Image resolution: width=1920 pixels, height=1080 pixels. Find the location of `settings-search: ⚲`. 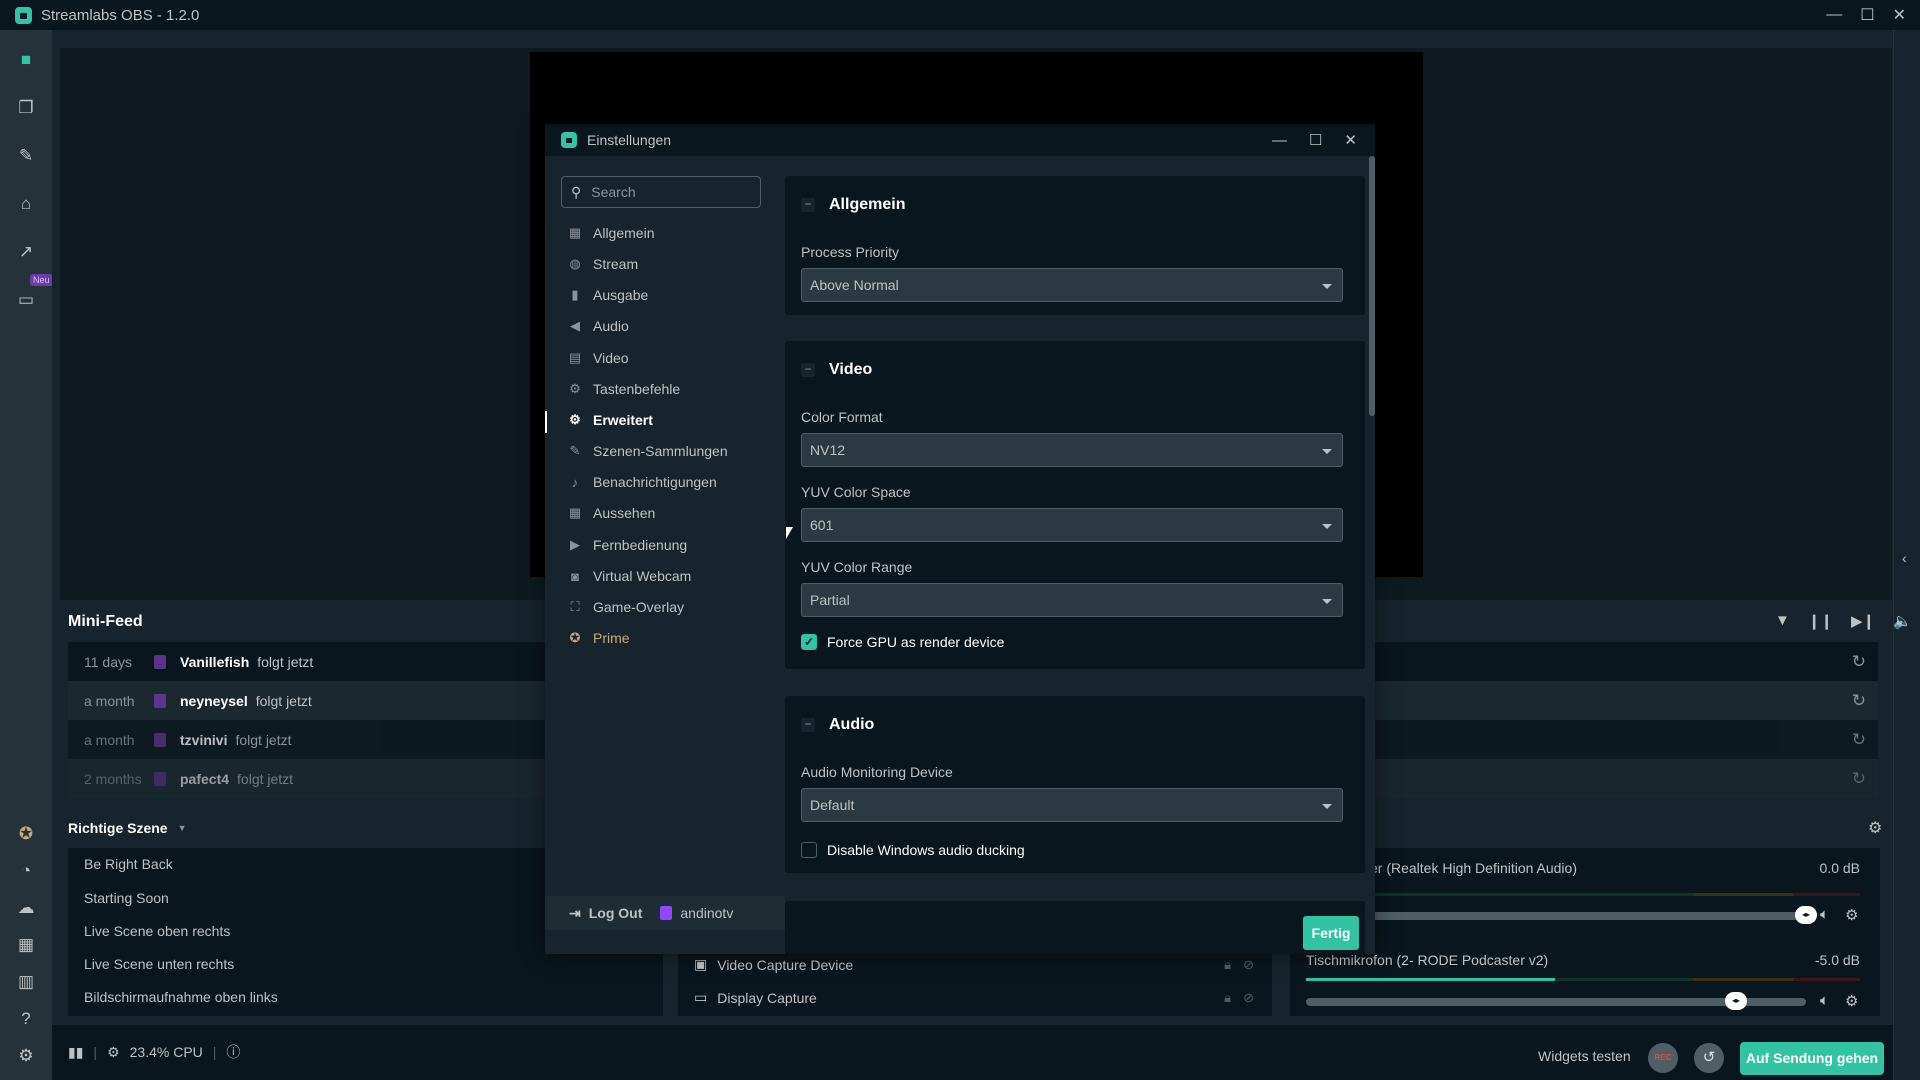

settings-search: ⚲ is located at coordinates (661, 192).